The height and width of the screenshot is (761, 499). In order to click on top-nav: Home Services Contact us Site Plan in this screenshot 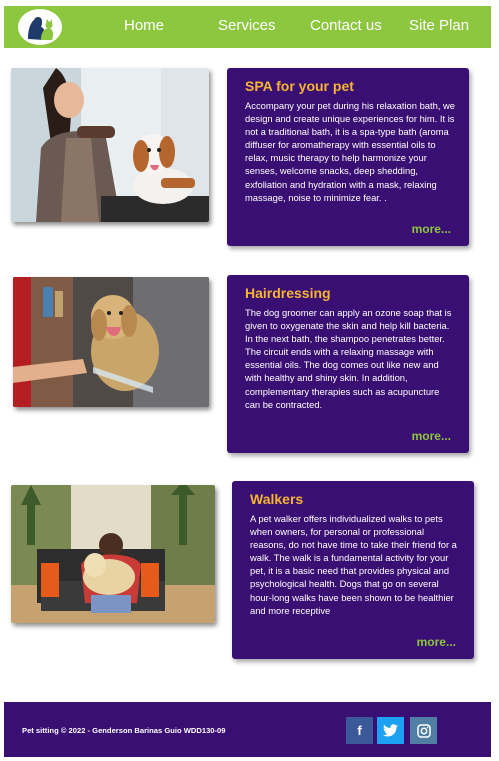, I will do `click(247, 27)`.